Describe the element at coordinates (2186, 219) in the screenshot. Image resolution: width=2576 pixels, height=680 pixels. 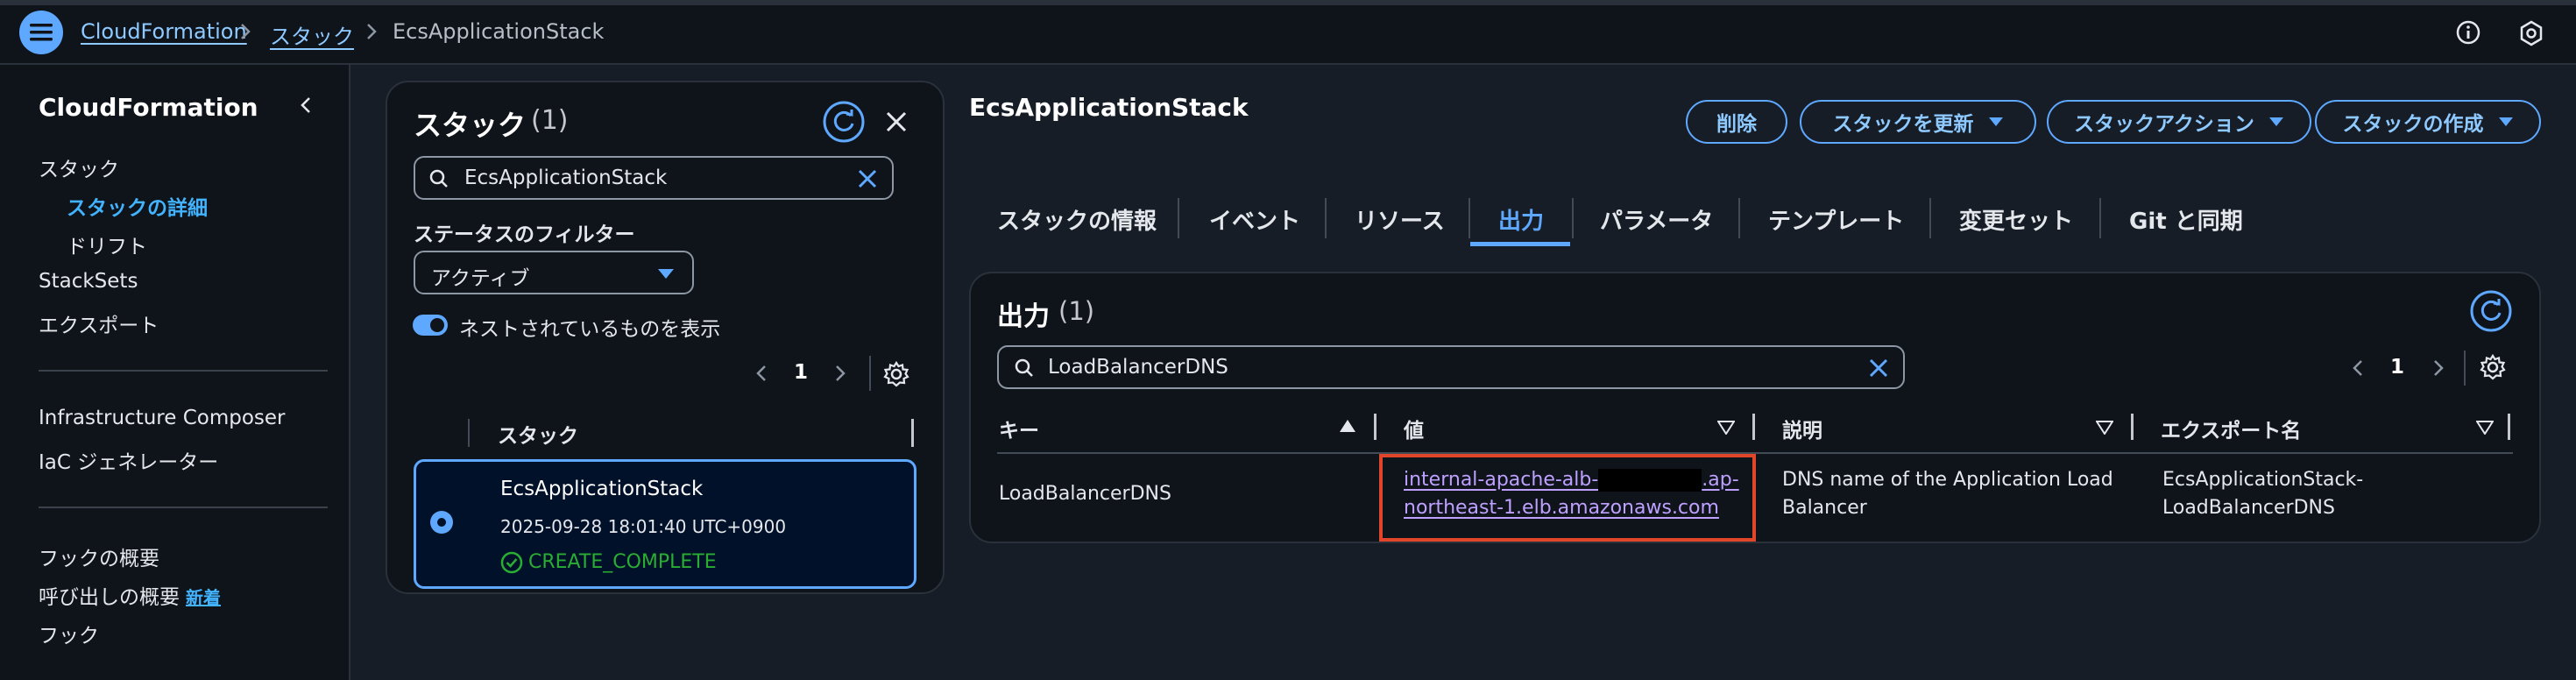
I see `tab-git-sync: Git と同期` at that location.